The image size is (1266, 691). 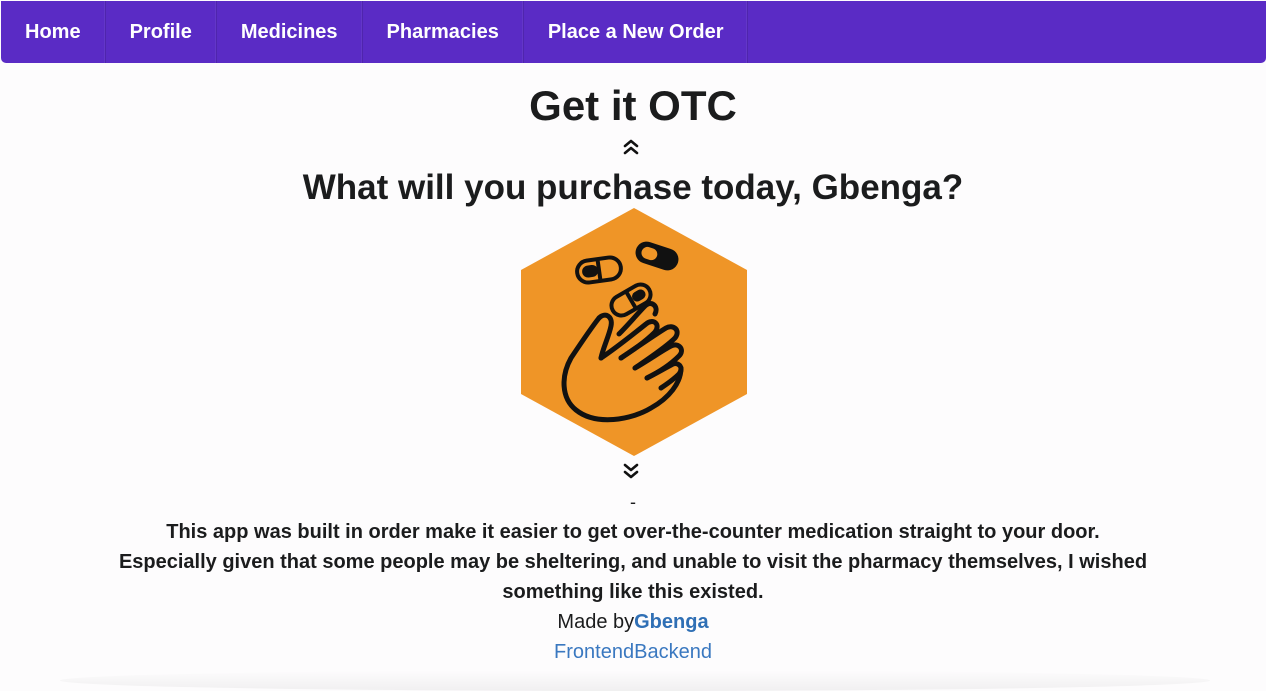 I want to click on nav-profile: Profile, so click(x=161, y=32).